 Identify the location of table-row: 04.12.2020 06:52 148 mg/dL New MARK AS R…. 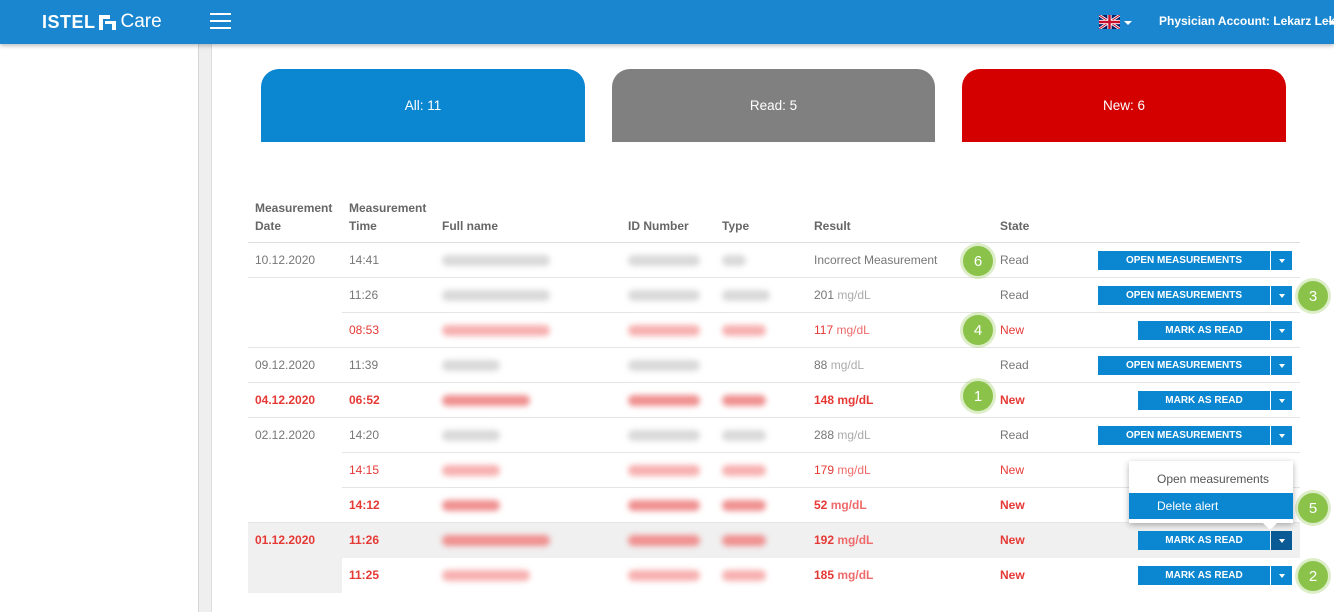
(774, 400).